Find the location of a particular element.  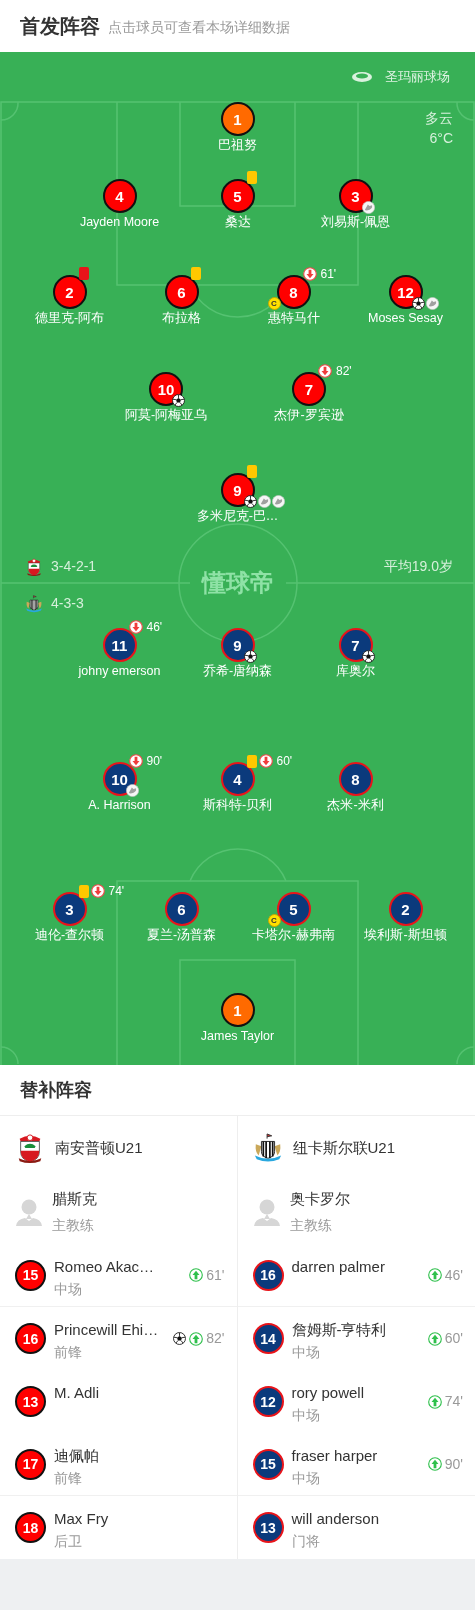

substitution-minute: 60' is located at coordinates (453, 1338).